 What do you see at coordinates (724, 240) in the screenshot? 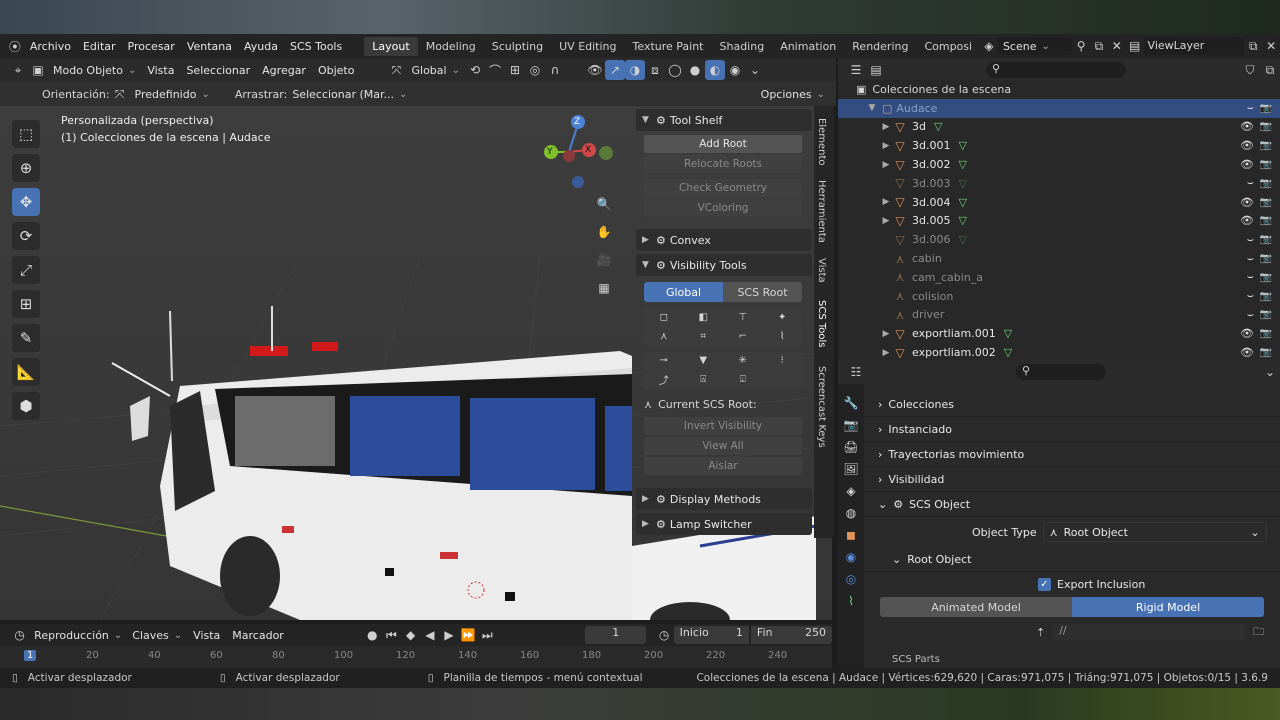
I see `convex-header: ▶ ⚙ Convex` at bounding box center [724, 240].